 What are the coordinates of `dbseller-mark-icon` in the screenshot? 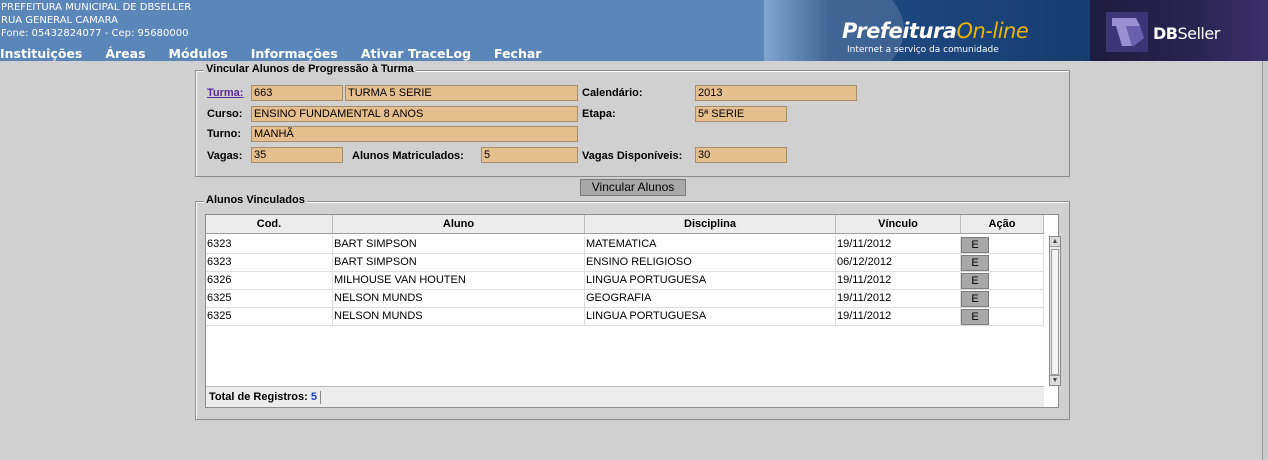 It's located at (1127, 32).